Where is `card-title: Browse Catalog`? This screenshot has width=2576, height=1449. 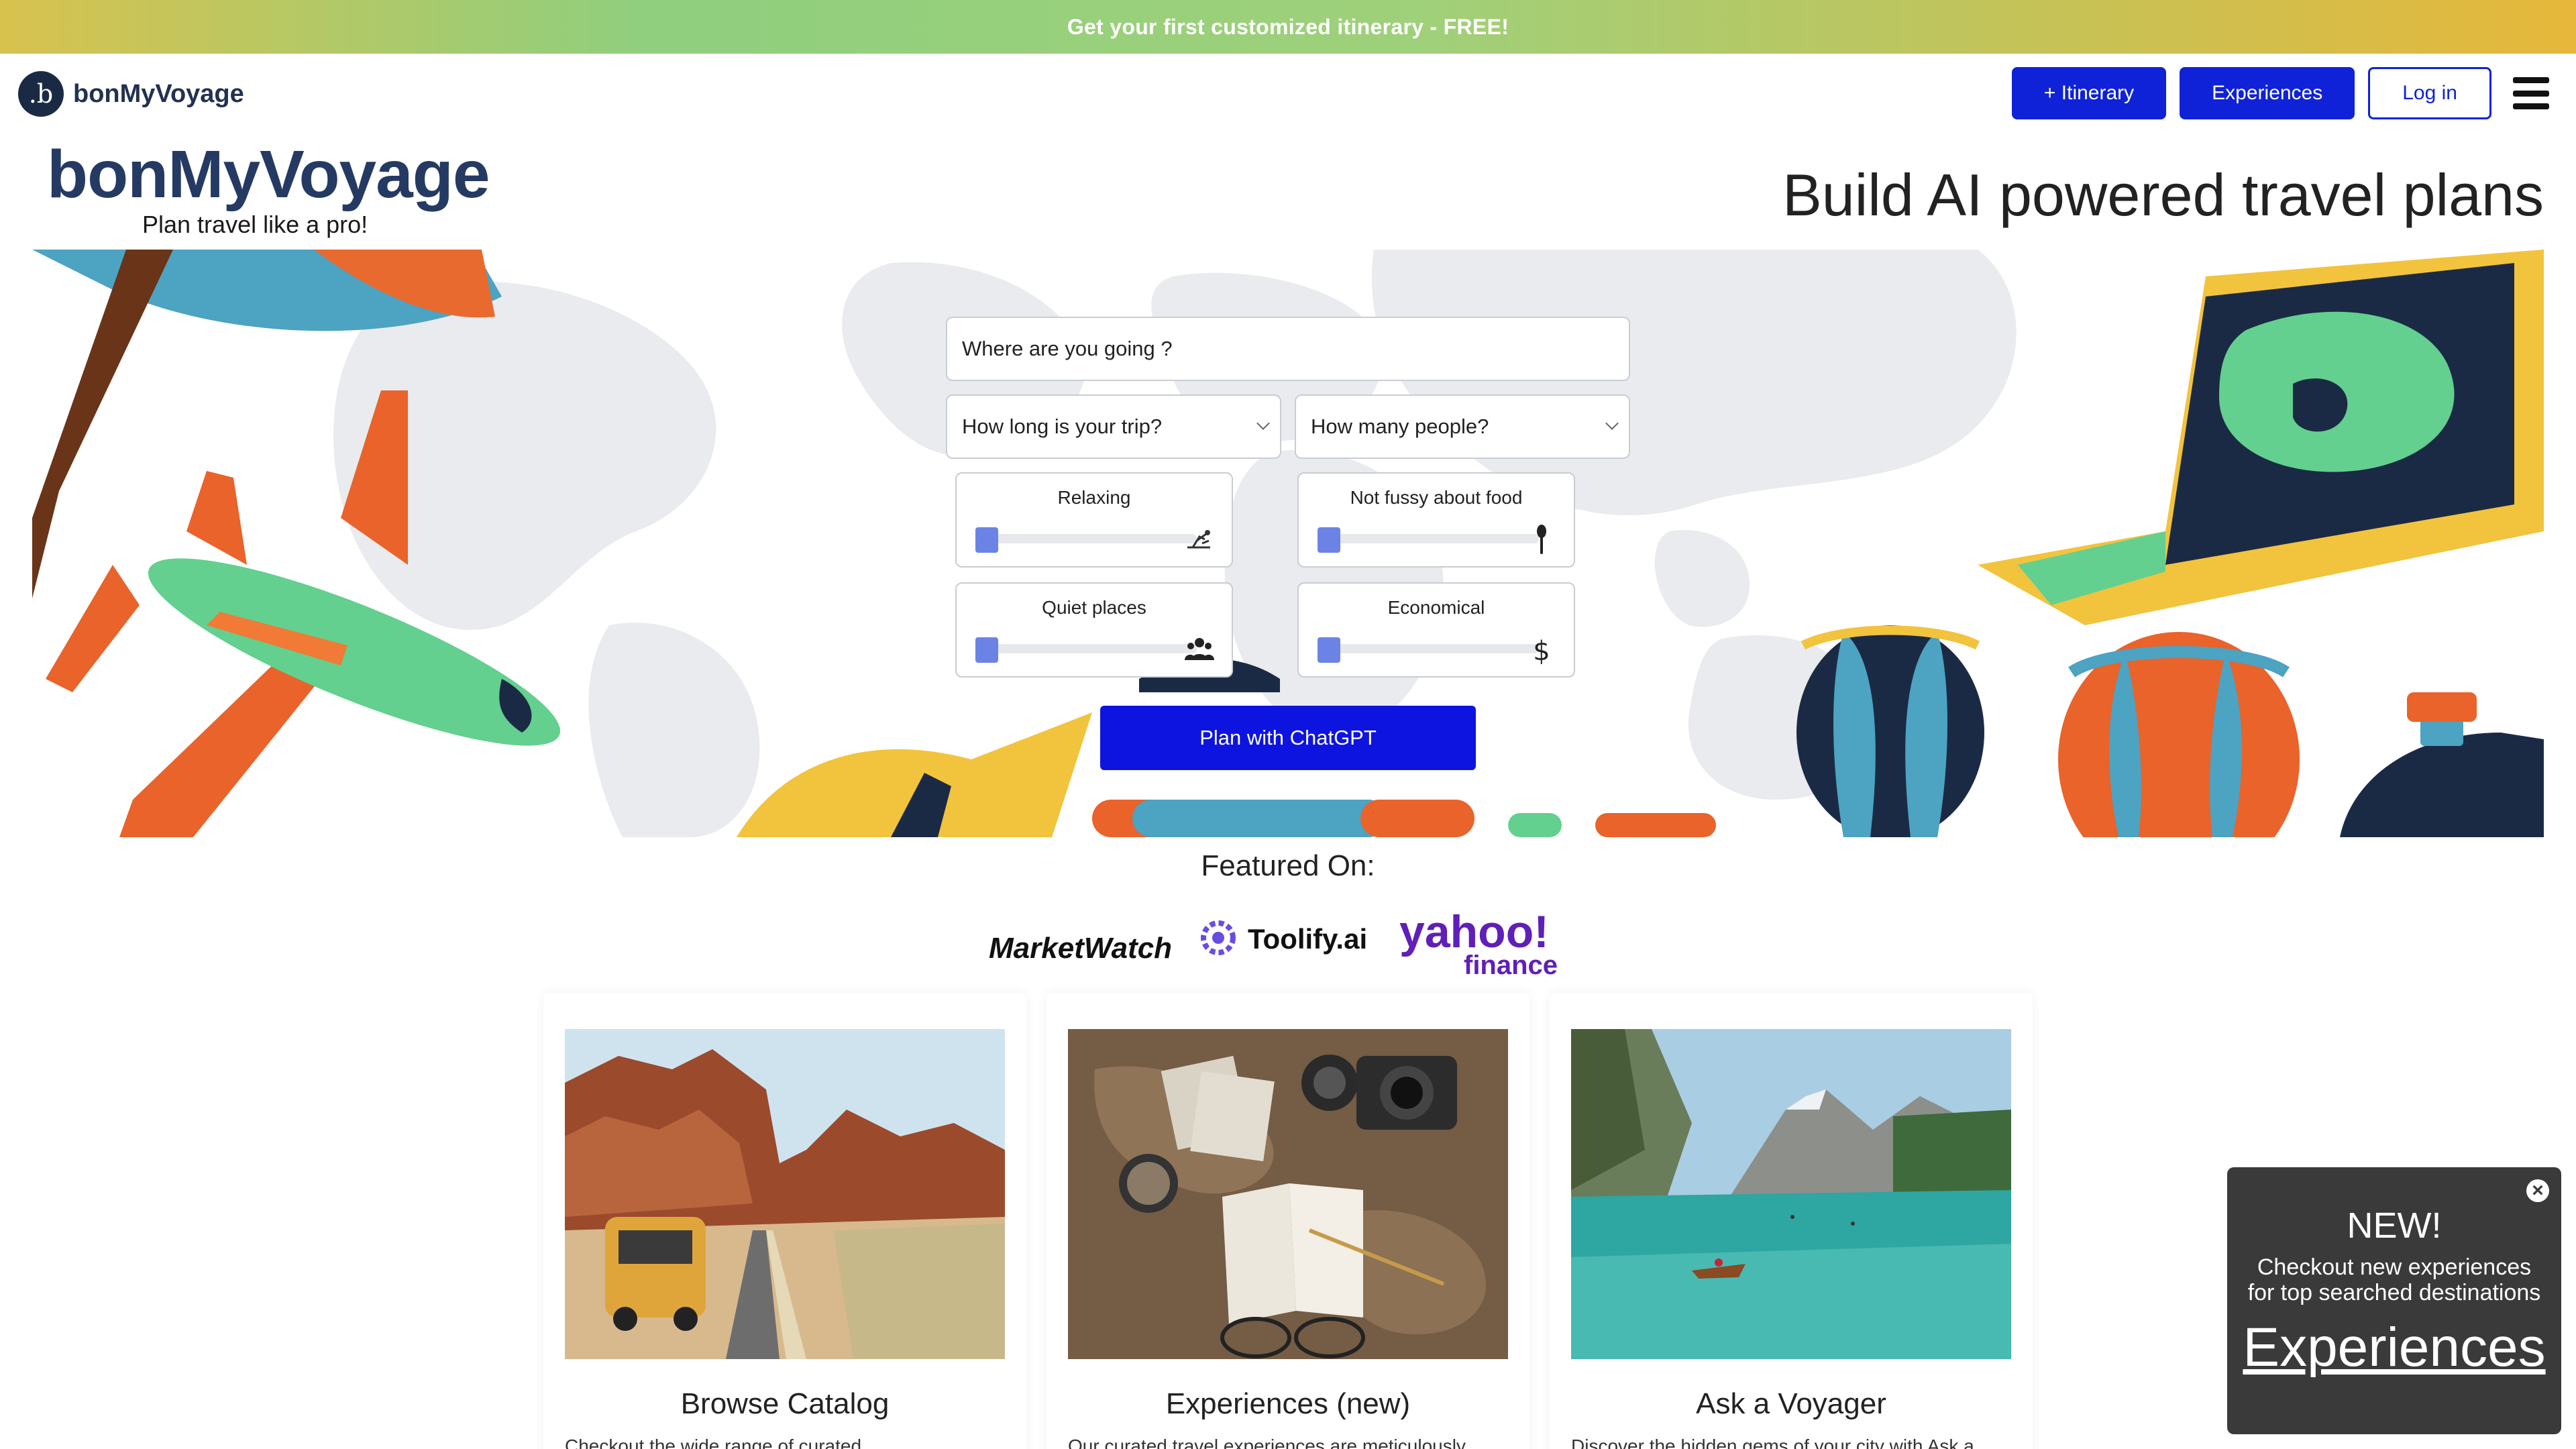
card-title: Browse Catalog is located at coordinates (784, 1404).